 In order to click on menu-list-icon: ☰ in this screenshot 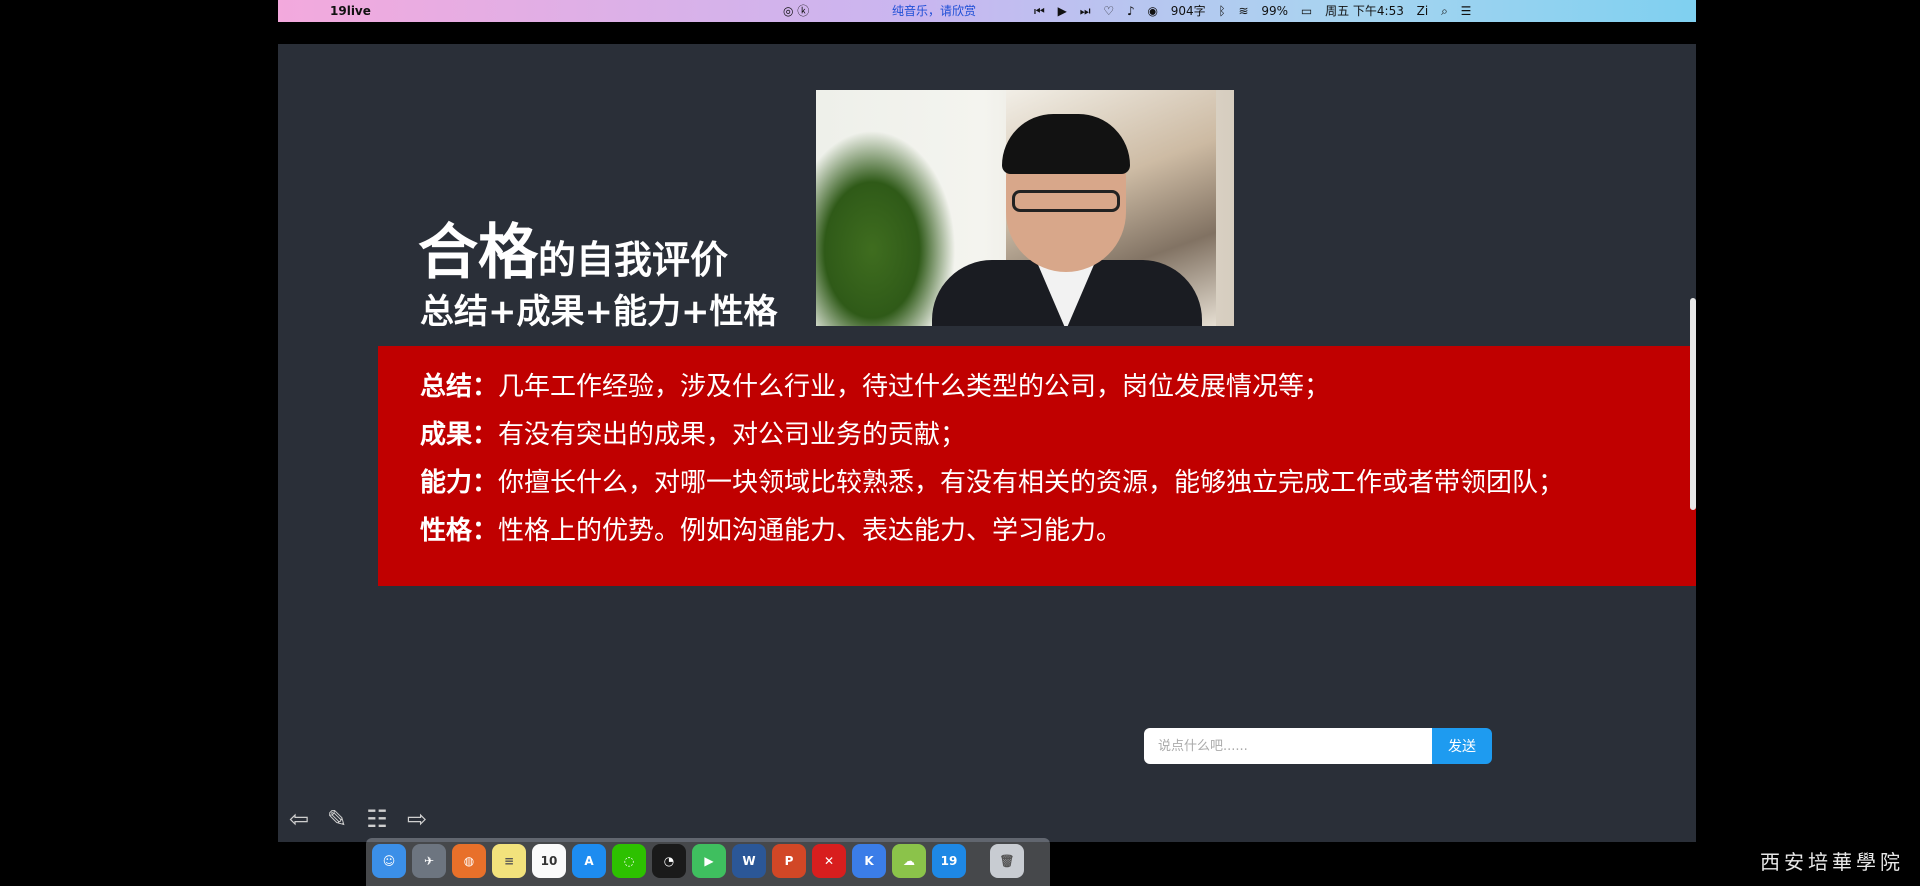, I will do `click(1466, 11)`.